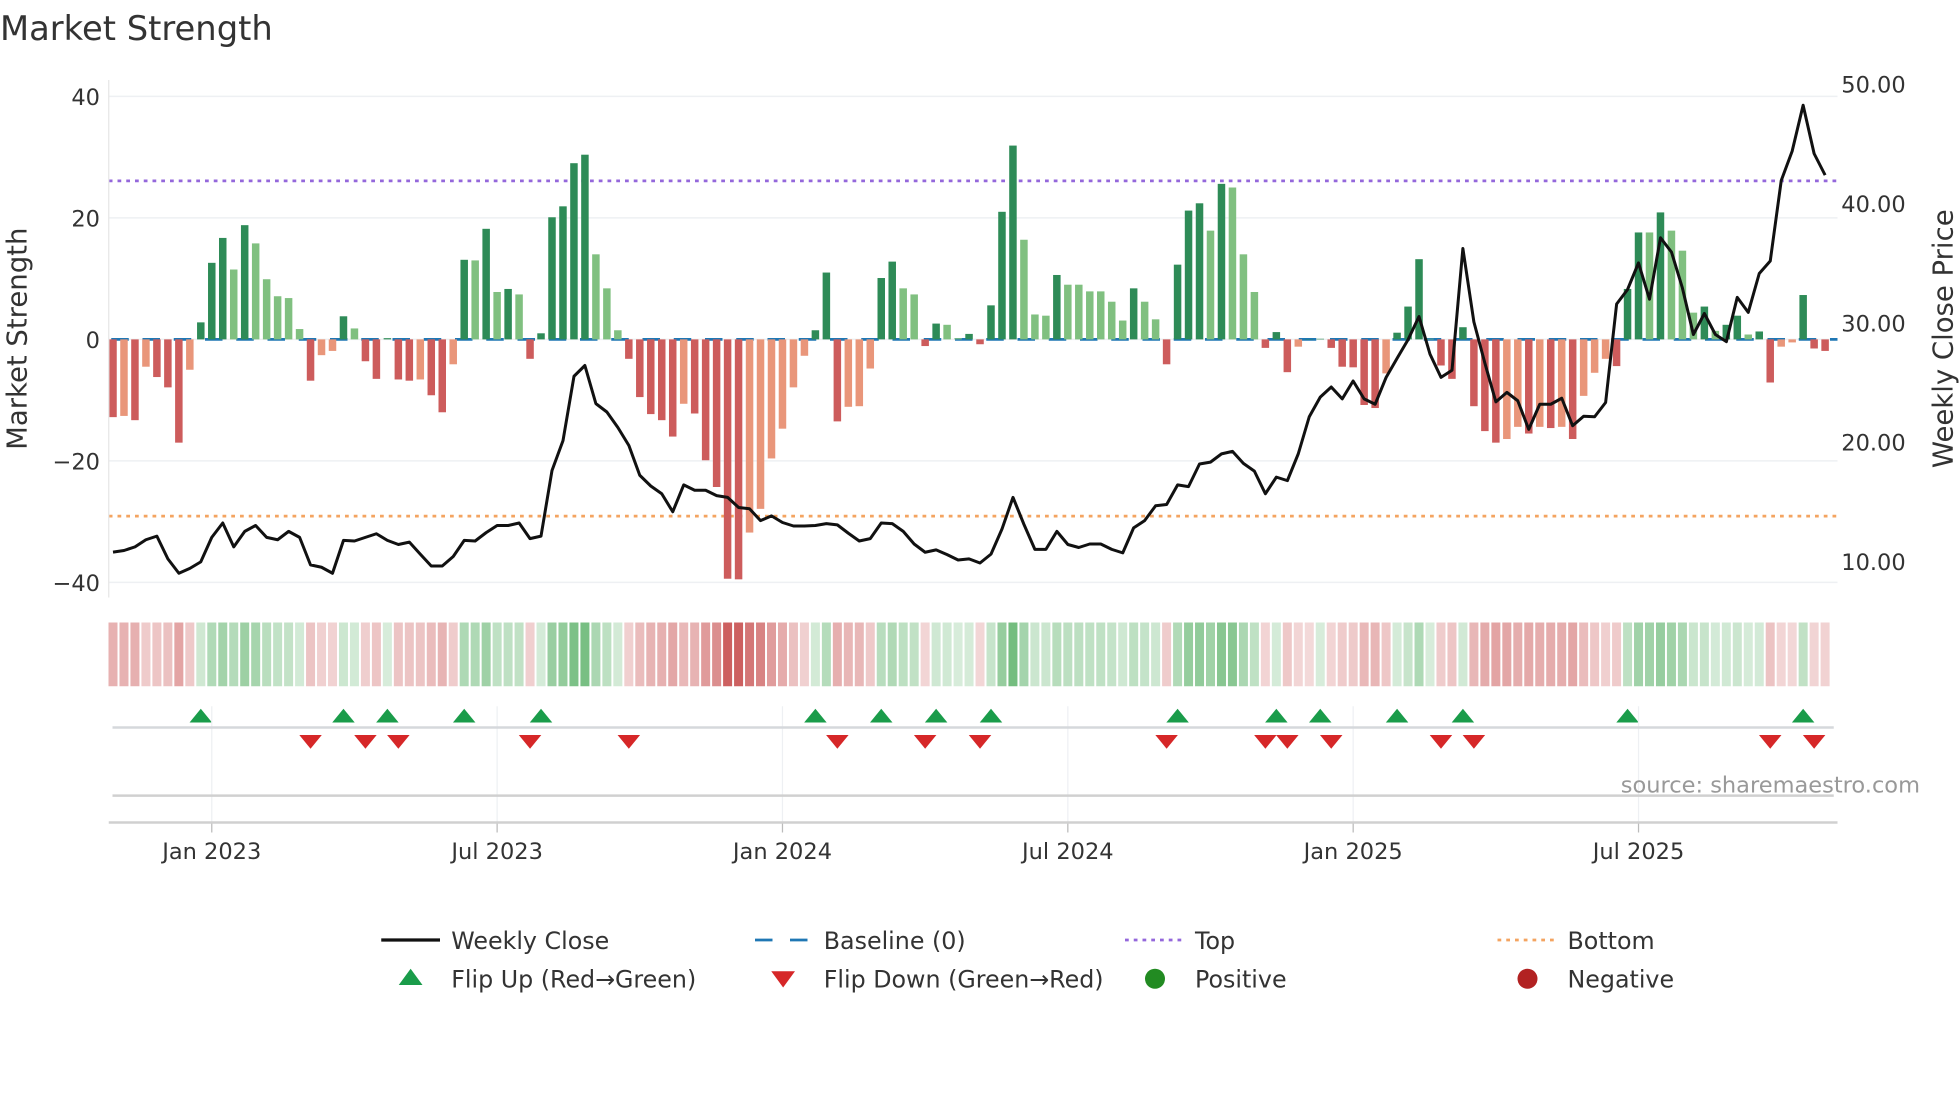 Image resolution: width=1960 pixels, height=1102 pixels. Describe the element at coordinates (1611, 941) in the screenshot. I see `legend-label: Bottom` at that location.